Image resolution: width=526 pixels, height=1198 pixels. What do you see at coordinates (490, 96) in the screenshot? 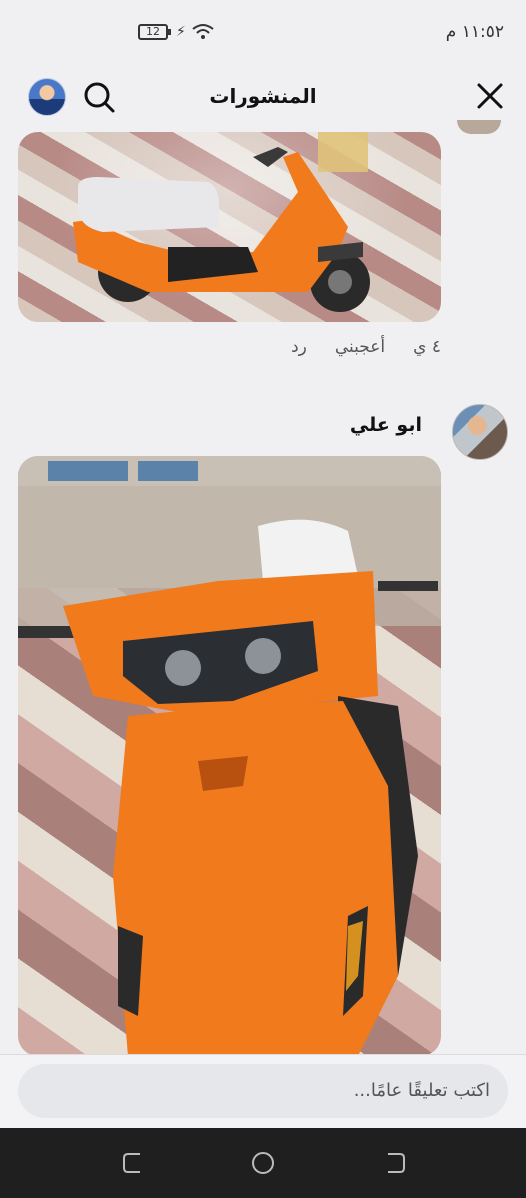
I see `close-icon` at bounding box center [490, 96].